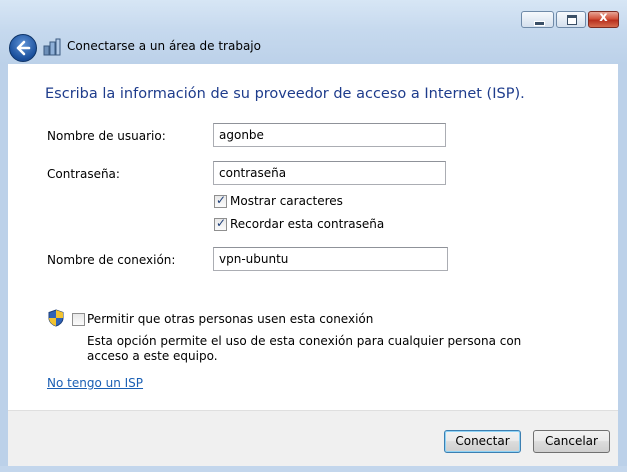 This screenshot has width=627, height=472. I want to click on maximize-button, so click(571, 19).